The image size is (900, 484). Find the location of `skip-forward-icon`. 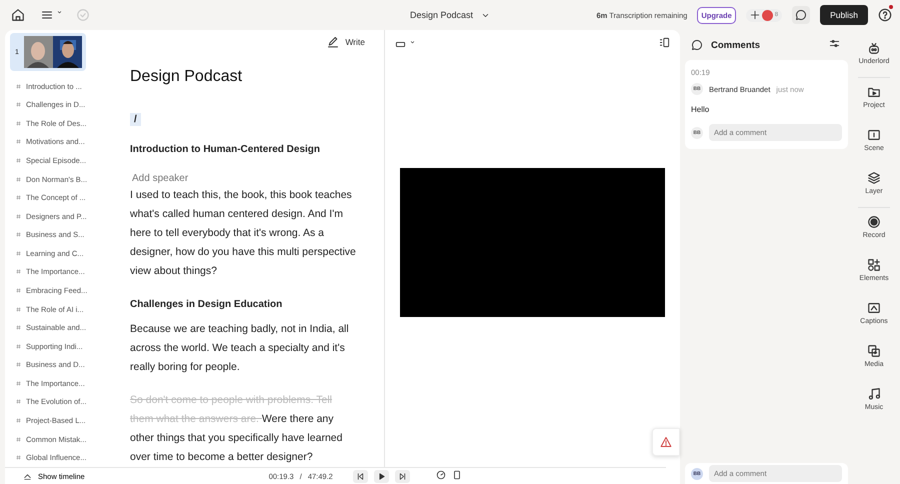

skip-forward-icon is located at coordinates (402, 476).